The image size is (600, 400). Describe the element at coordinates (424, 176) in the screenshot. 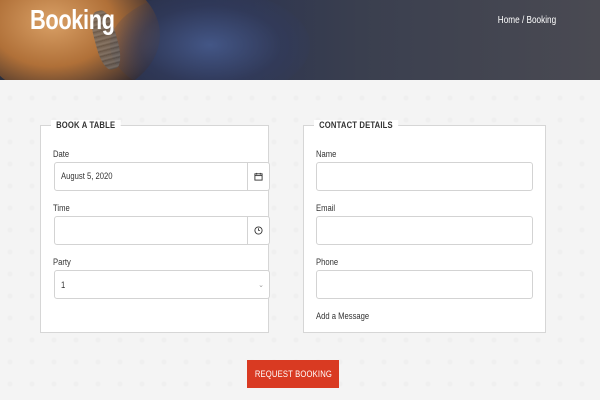

I see `name-input` at that location.